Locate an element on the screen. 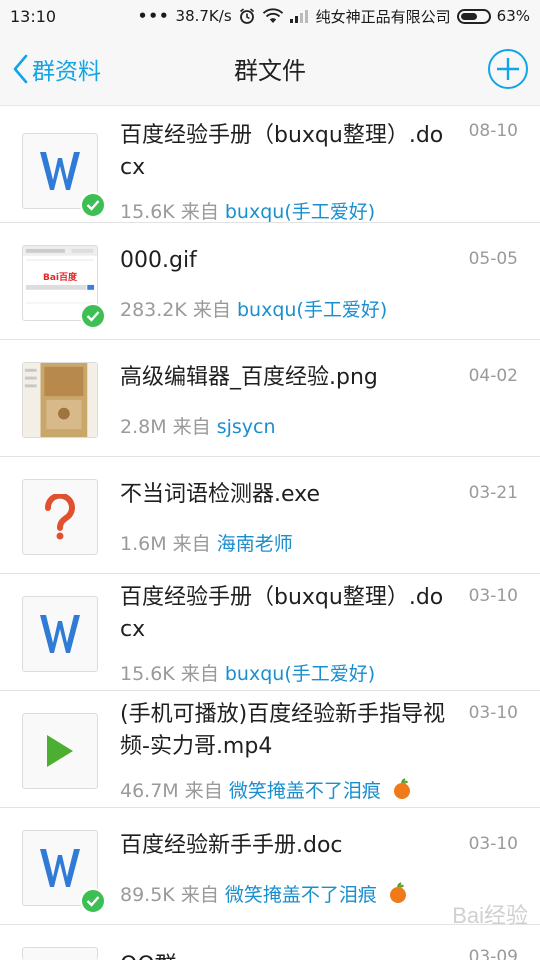 This screenshot has height=960, width=540. file-date: 03-09 is located at coordinates (493, 953).